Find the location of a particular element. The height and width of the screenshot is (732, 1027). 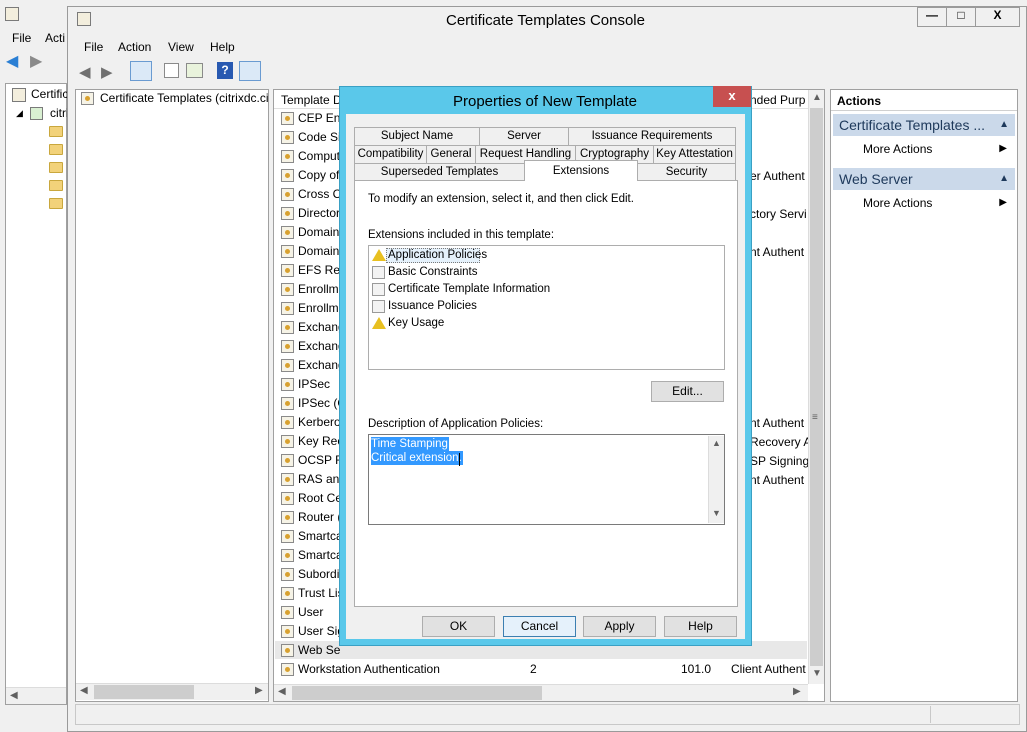

outer-menu-action: Acti is located at coordinates (55, 38).